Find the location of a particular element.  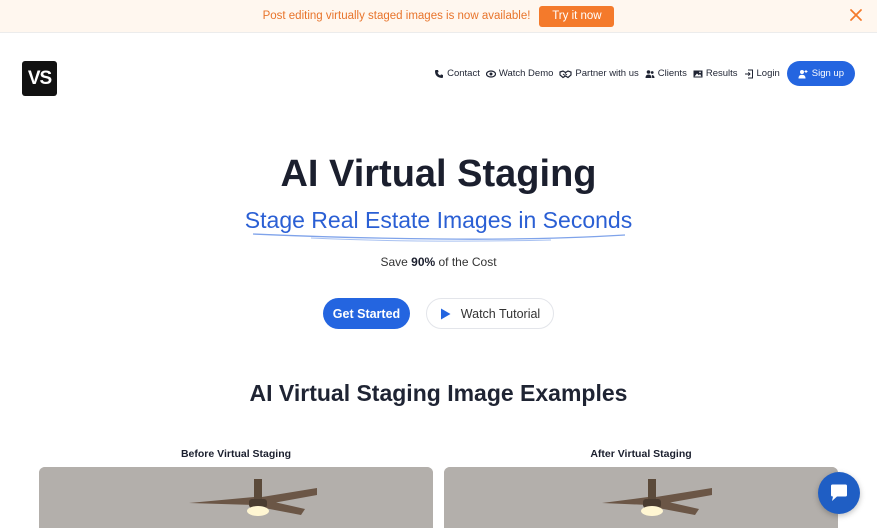

nav-watch-demo: Watch Demo is located at coordinates (519, 73).